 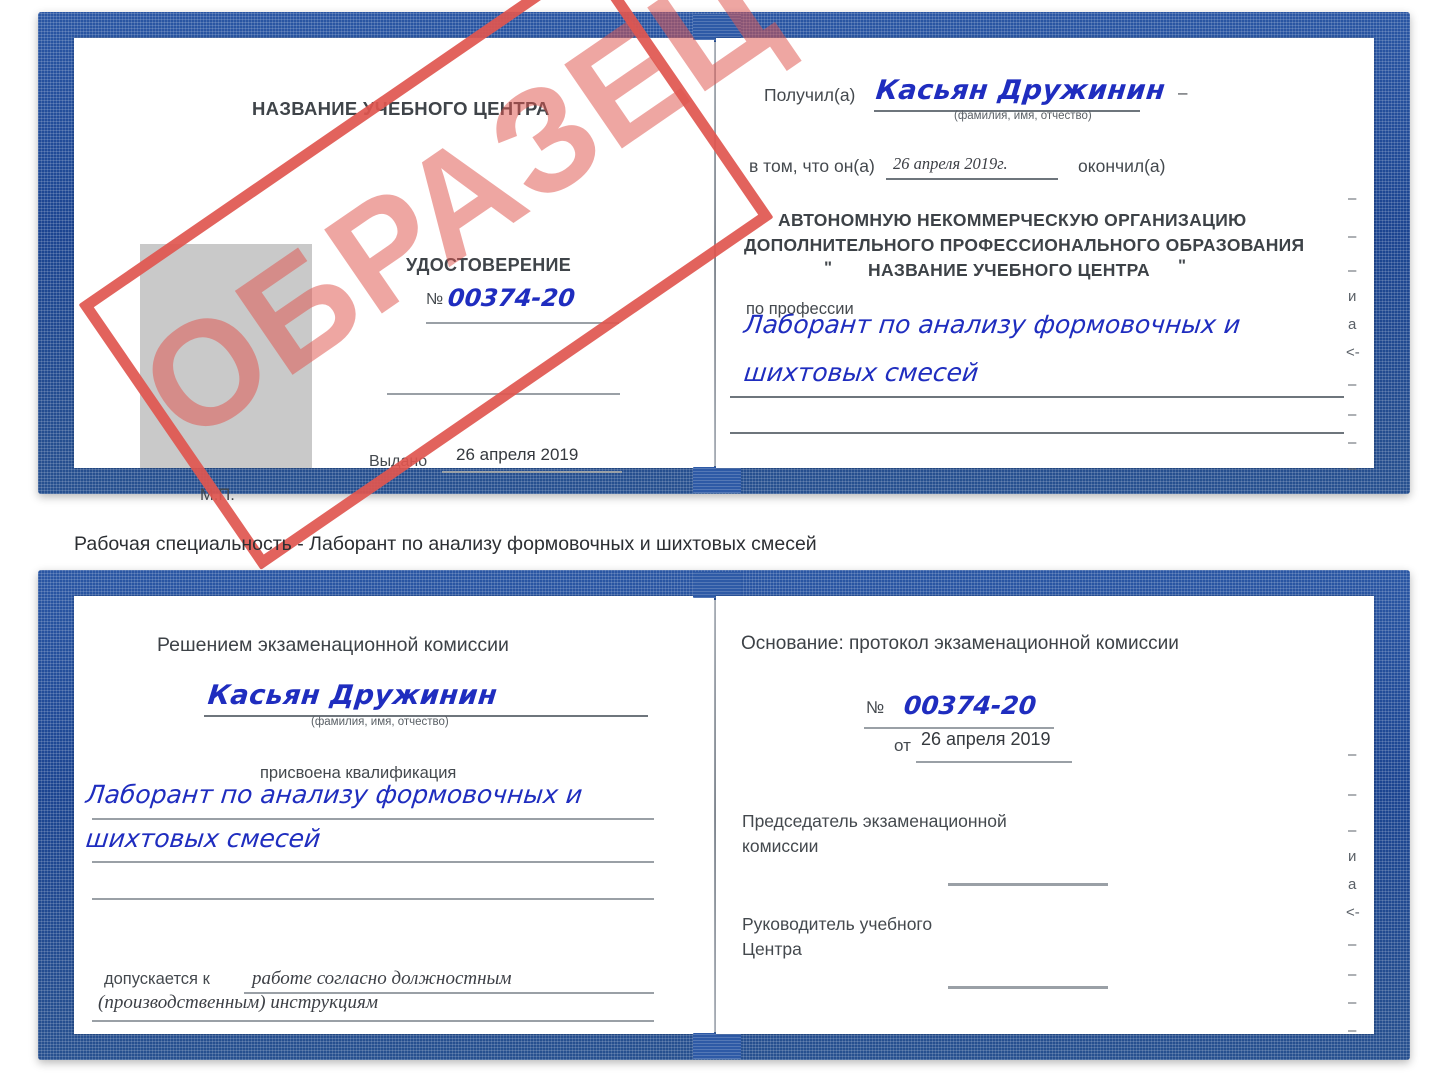 What do you see at coordinates (986, 739) in the screenshot?
I see `protocol-date-value: 26 апреля 2019` at bounding box center [986, 739].